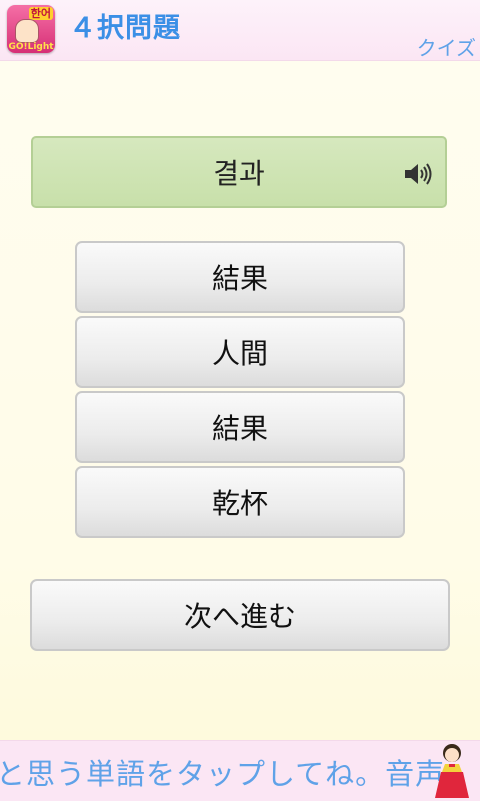 The width and height of the screenshot is (480, 801). Describe the element at coordinates (240, 30) in the screenshot. I see `header-bar: 한어 GO!Light ４択問題 クイズ` at that location.